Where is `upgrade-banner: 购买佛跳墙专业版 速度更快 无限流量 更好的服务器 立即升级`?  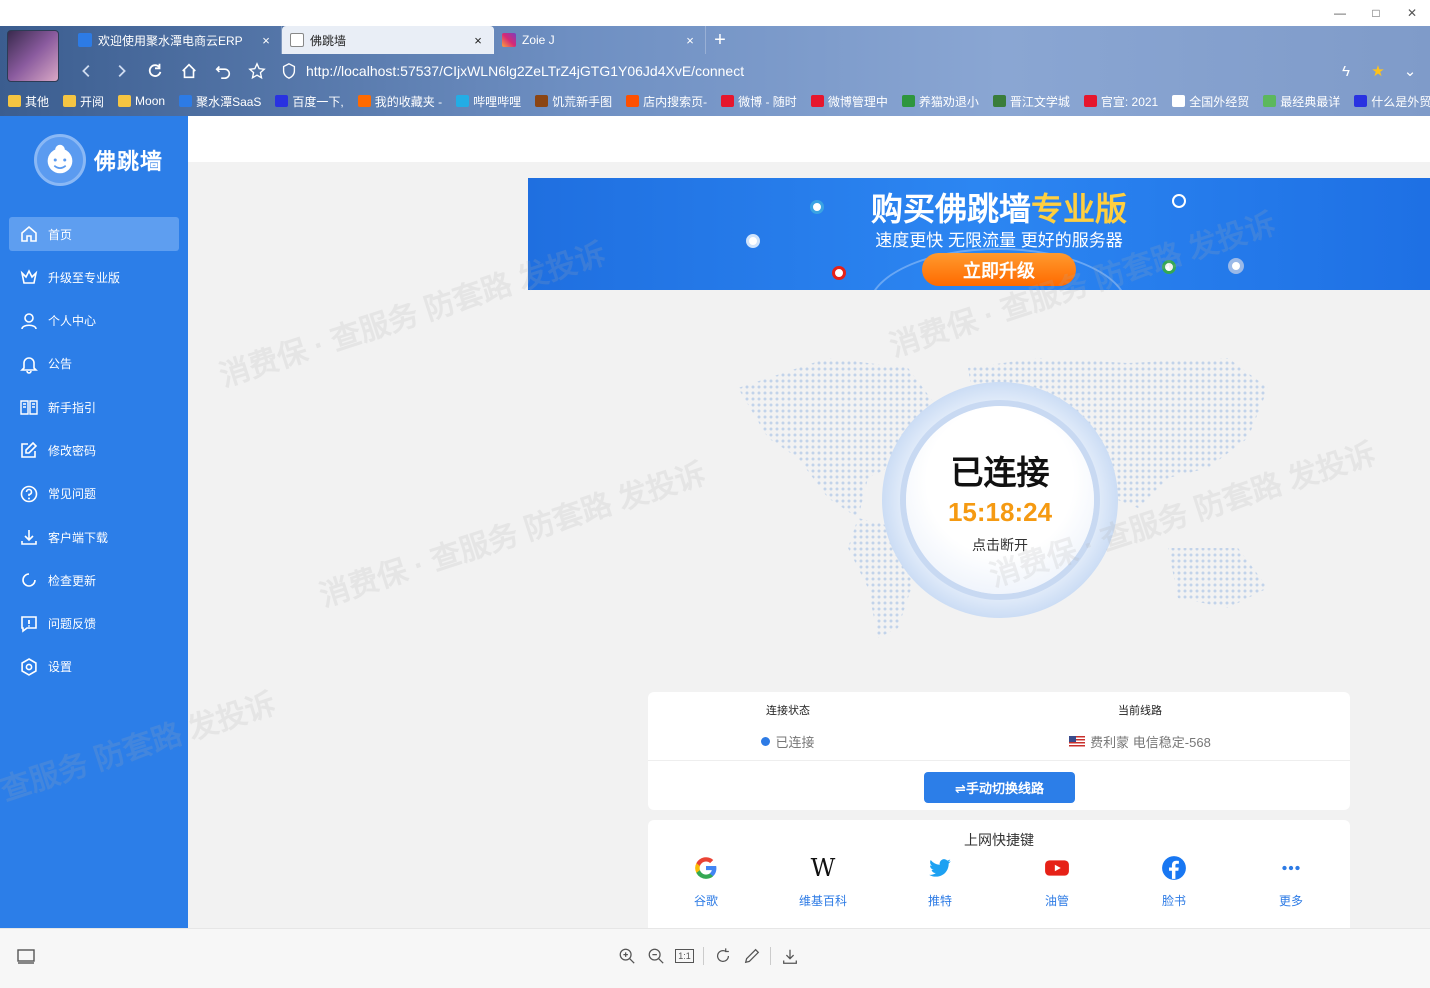
upgrade-banner: 购买佛跳墙专业版 速度更快 无限流量 更好的服务器 立即升级 is located at coordinates (979, 234).